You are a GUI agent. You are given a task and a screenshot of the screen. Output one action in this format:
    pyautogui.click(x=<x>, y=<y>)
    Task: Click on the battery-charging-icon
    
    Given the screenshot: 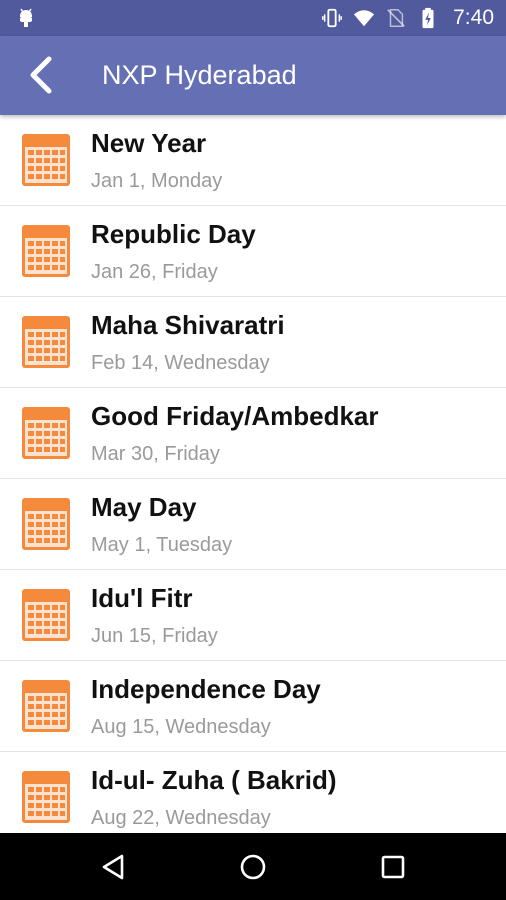 What is the action you would take?
    pyautogui.click(x=428, y=18)
    